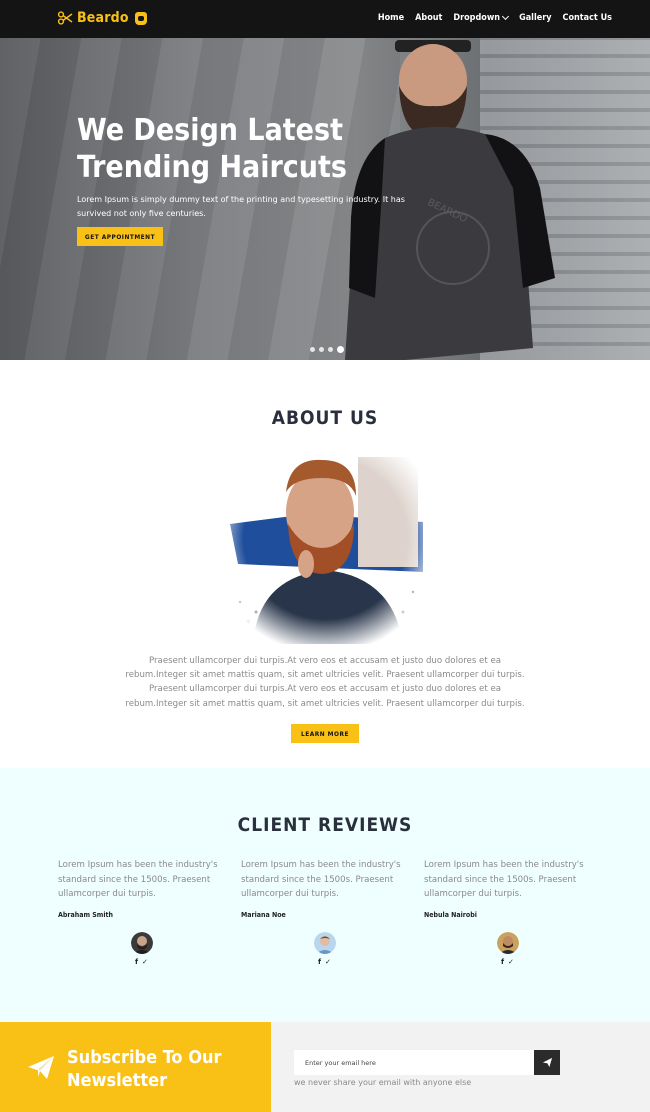 This screenshot has height=1112, width=650. Describe the element at coordinates (212, 149) in the screenshot. I see `hero-title: We Design Latest Trending Haircuts` at that location.